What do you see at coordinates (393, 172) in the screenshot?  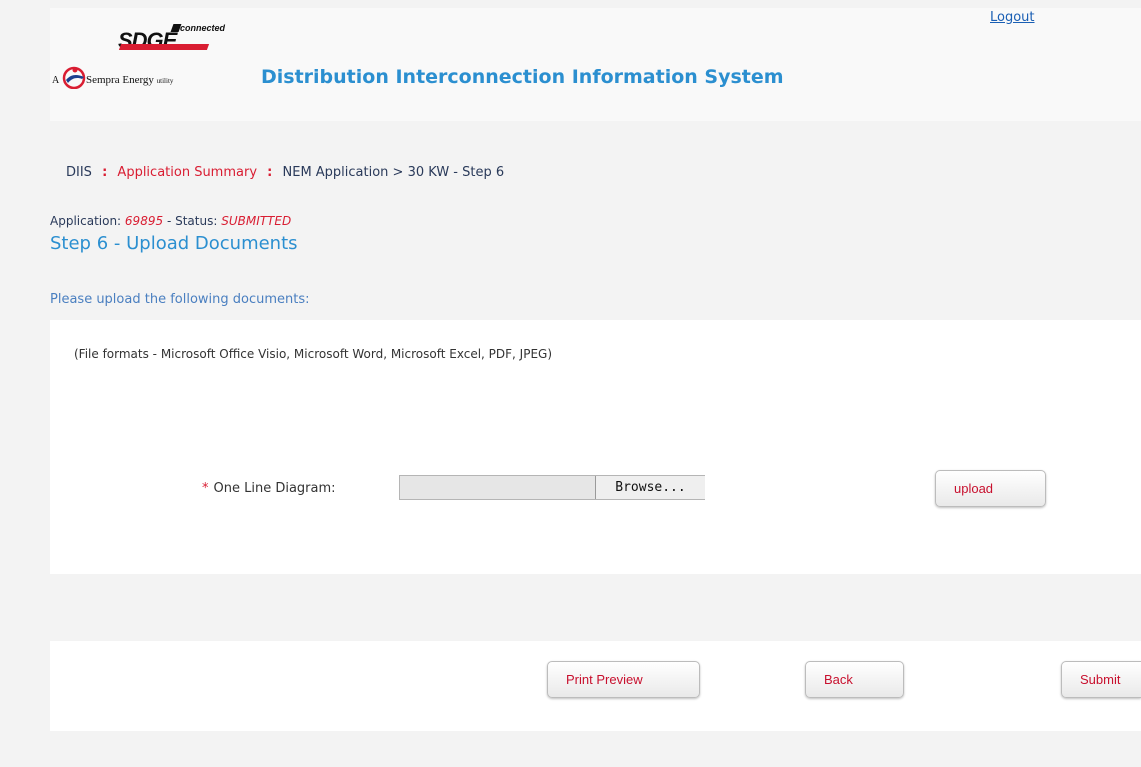 I see `breadcrumb-current: NEM Application > 30 KW - Step 6` at bounding box center [393, 172].